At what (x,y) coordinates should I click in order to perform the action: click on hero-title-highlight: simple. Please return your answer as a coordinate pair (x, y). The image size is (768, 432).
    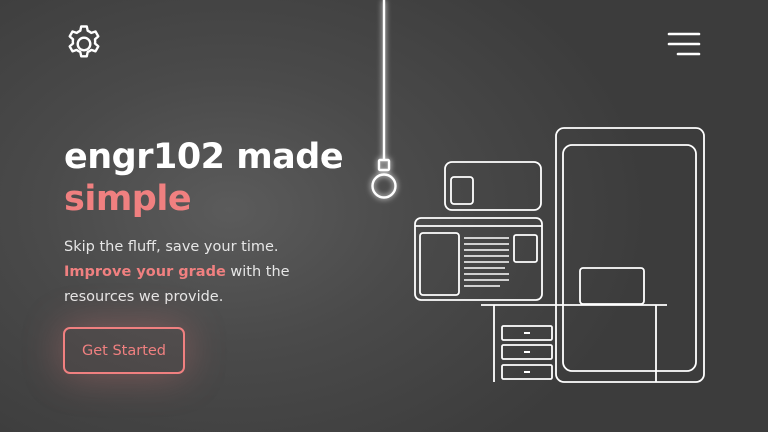
    Looking at the image, I should click on (128, 199).